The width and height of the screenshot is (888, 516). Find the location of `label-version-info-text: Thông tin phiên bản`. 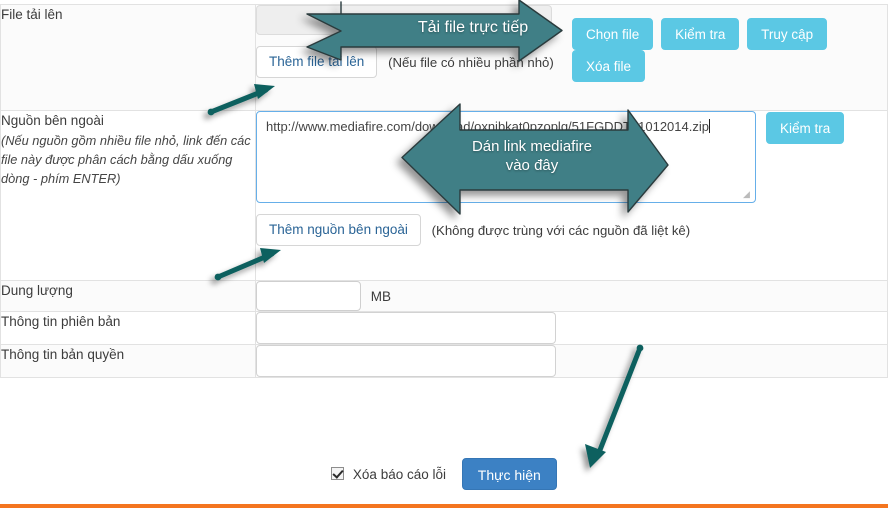

label-version-info-text: Thông tin phiên bản is located at coordinates (61, 321).